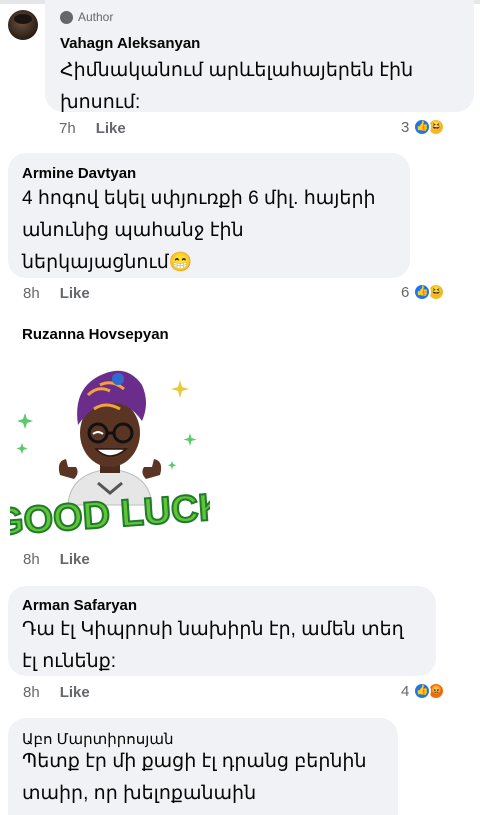  Describe the element at coordinates (66, 17) in the screenshot. I see `author-badge-icon` at that location.